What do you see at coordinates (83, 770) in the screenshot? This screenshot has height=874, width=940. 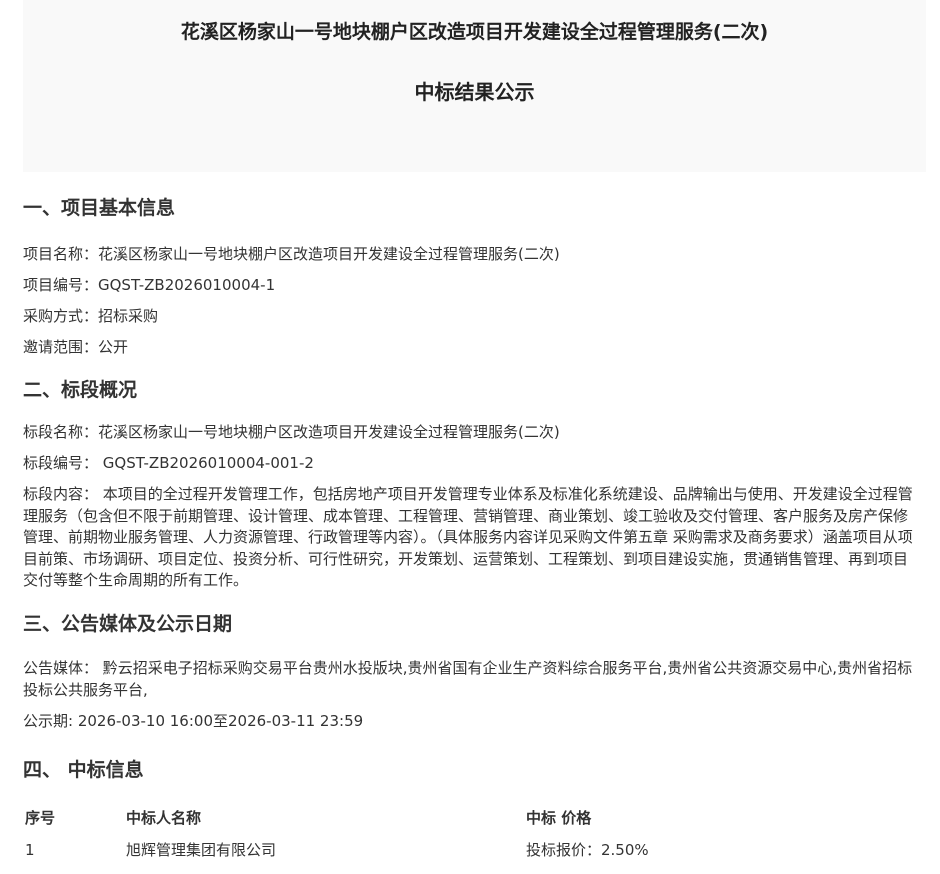 I see `section-heading-winning-bid: 四、 中标信息` at bounding box center [83, 770].